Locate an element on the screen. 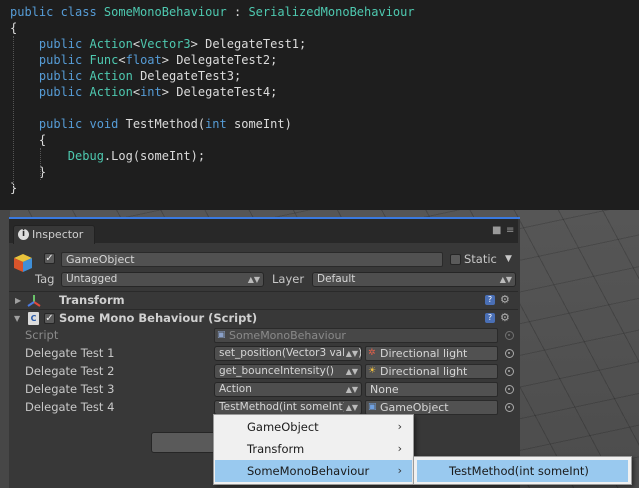  method-value: Action is located at coordinates (235, 389).